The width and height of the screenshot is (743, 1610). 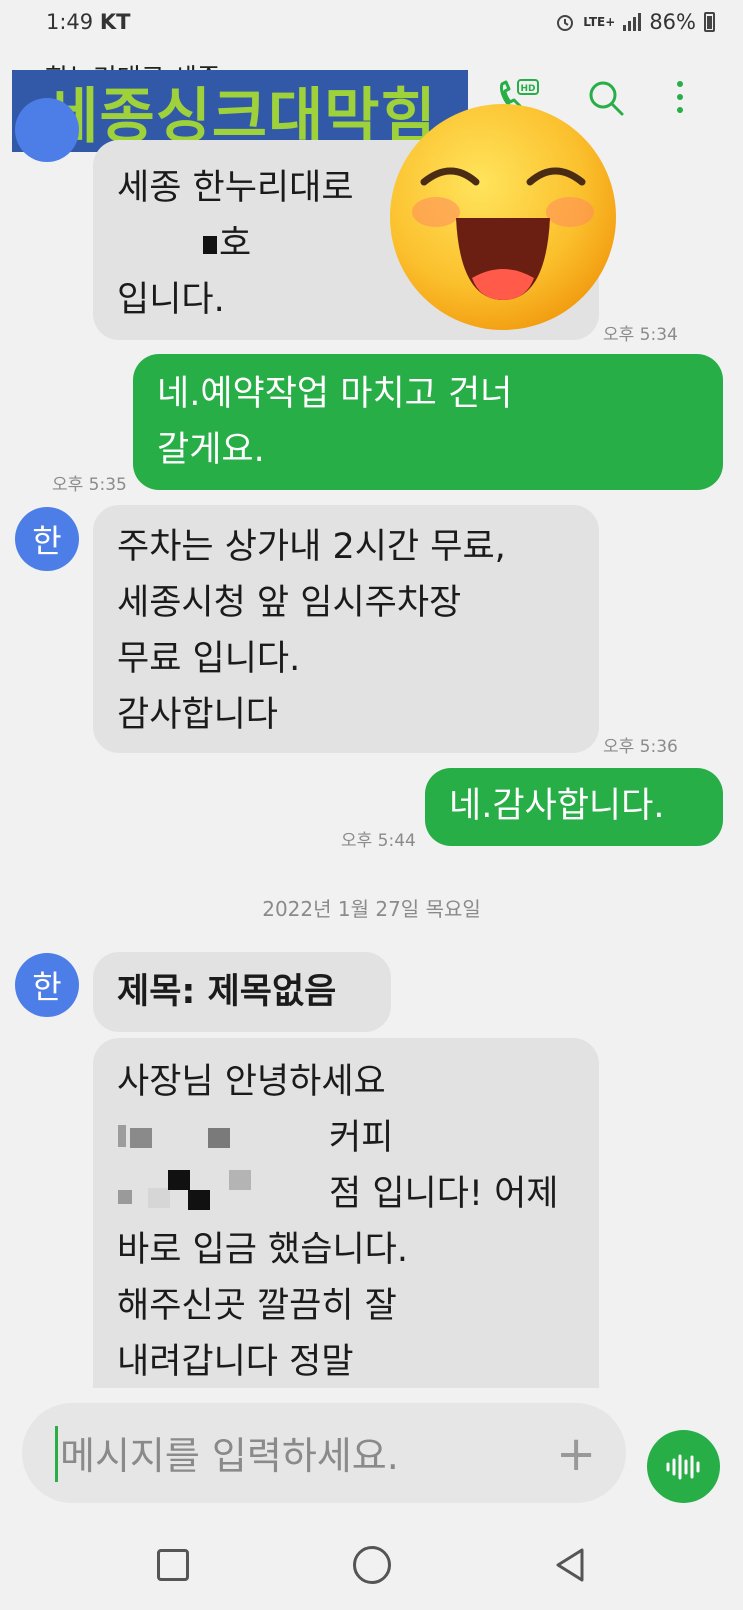 What do you see at coordinates (89, 485) in the screenshot?
I see `message-time: 오후 5:35` at bounding box center [89, 485].